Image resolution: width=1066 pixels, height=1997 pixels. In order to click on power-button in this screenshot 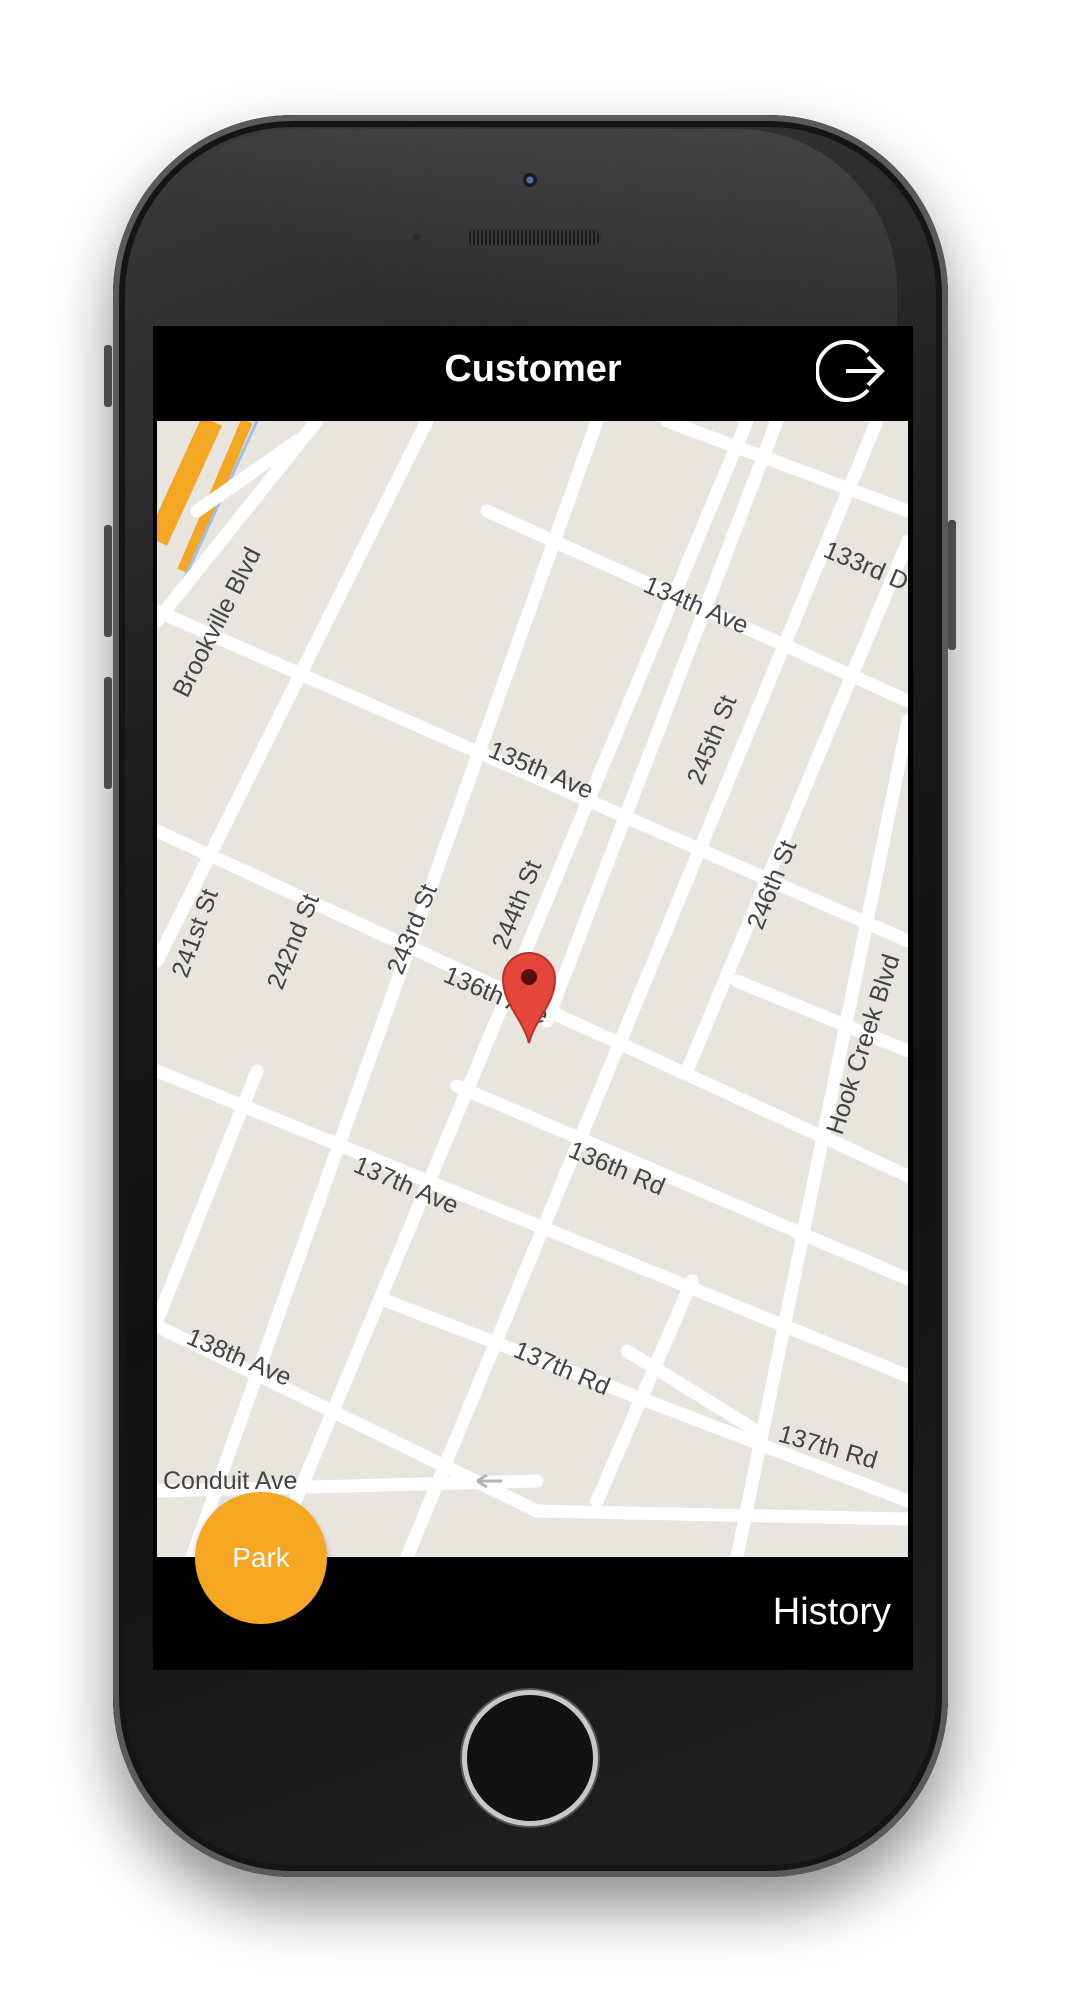, I will do `click(952, 585)`.